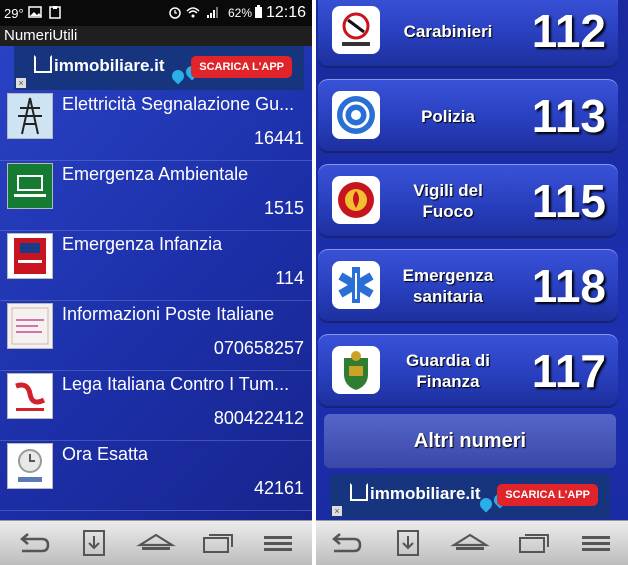 The height and width of the screenshot is (565, 628). Describe the element at coordinates (286, 12) in the screenshot. I see `clock-text: 12:16` at that location.